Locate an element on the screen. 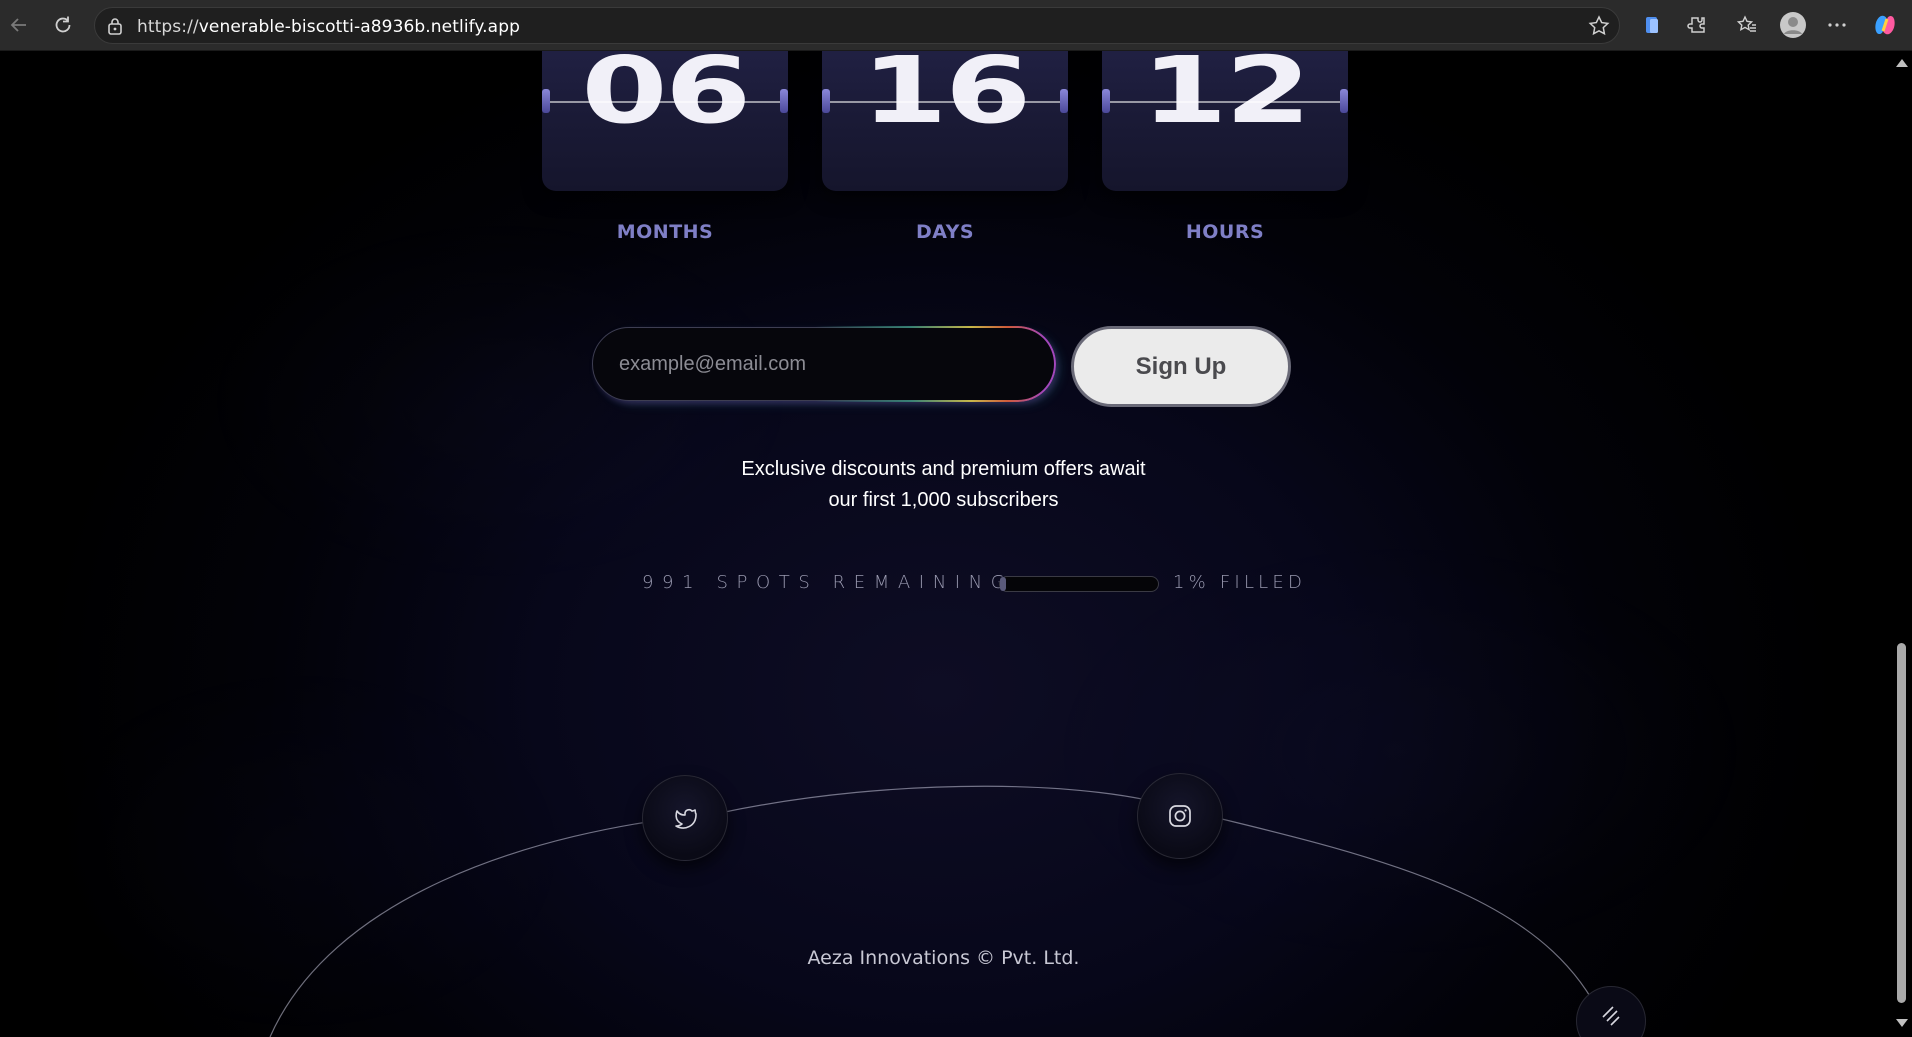 The width and height of the screenshot is (1912, 1037). back-button is located at coordinates (19, 25).